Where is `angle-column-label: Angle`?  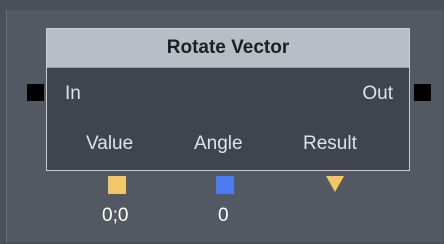 angle-column-label: Angle is located at coordinates (218, 143).